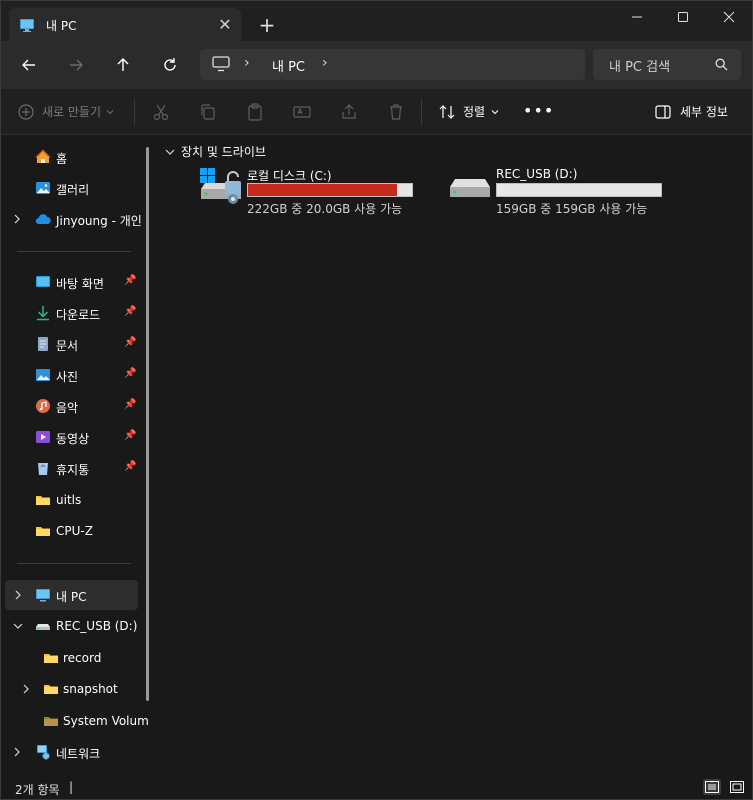 This screenshot has width=753, height=800. What do you see at coordinates (721, 64) in the screenshot?
I see `search-icon` at bounding box center [721, 64].